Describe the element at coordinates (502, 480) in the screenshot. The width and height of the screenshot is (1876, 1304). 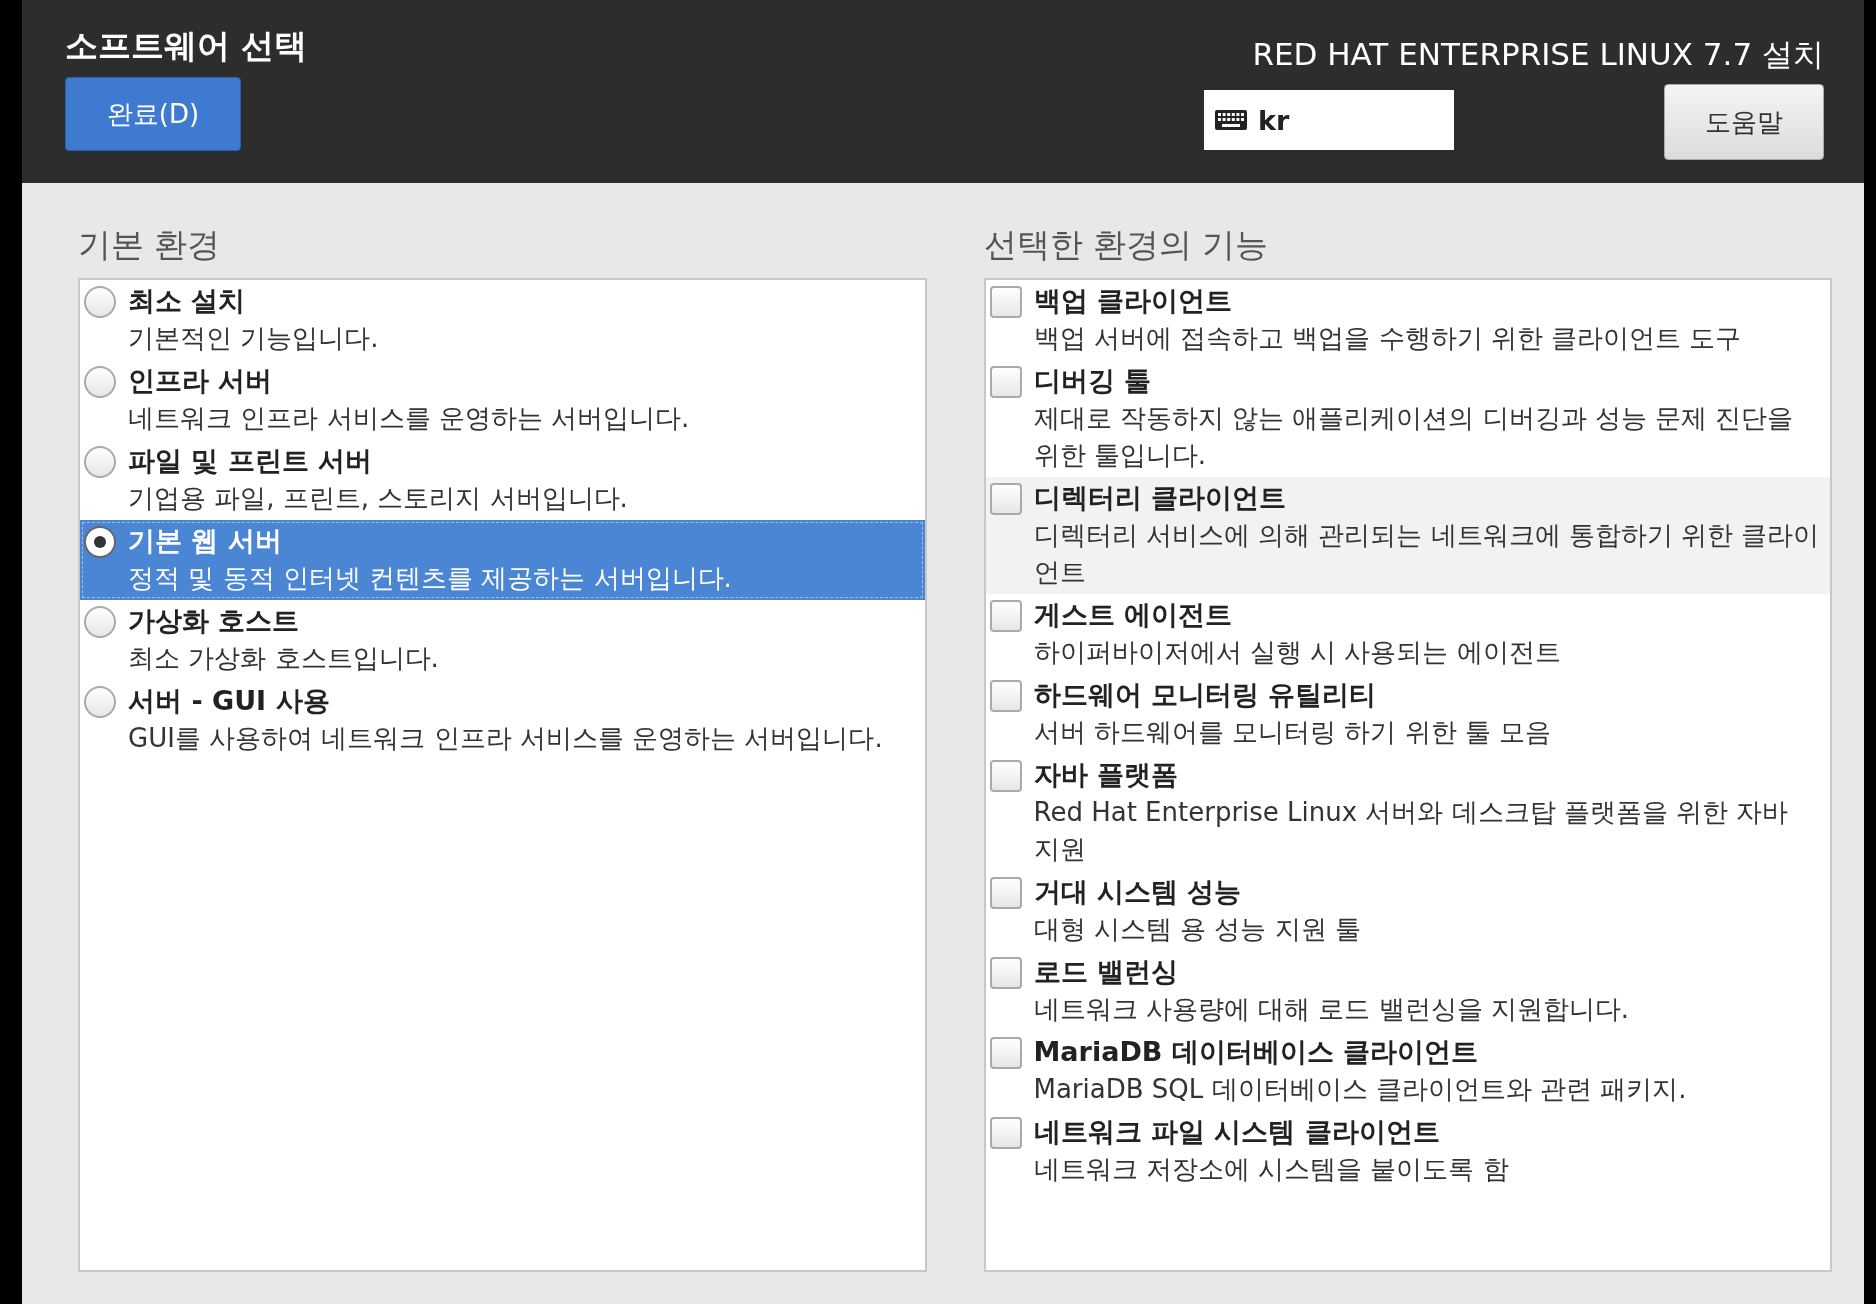
I see `environment-item: 파일 및 프린트 서버 기업용 파일, 프린트, 스토리지 서버입니다.` at that location.